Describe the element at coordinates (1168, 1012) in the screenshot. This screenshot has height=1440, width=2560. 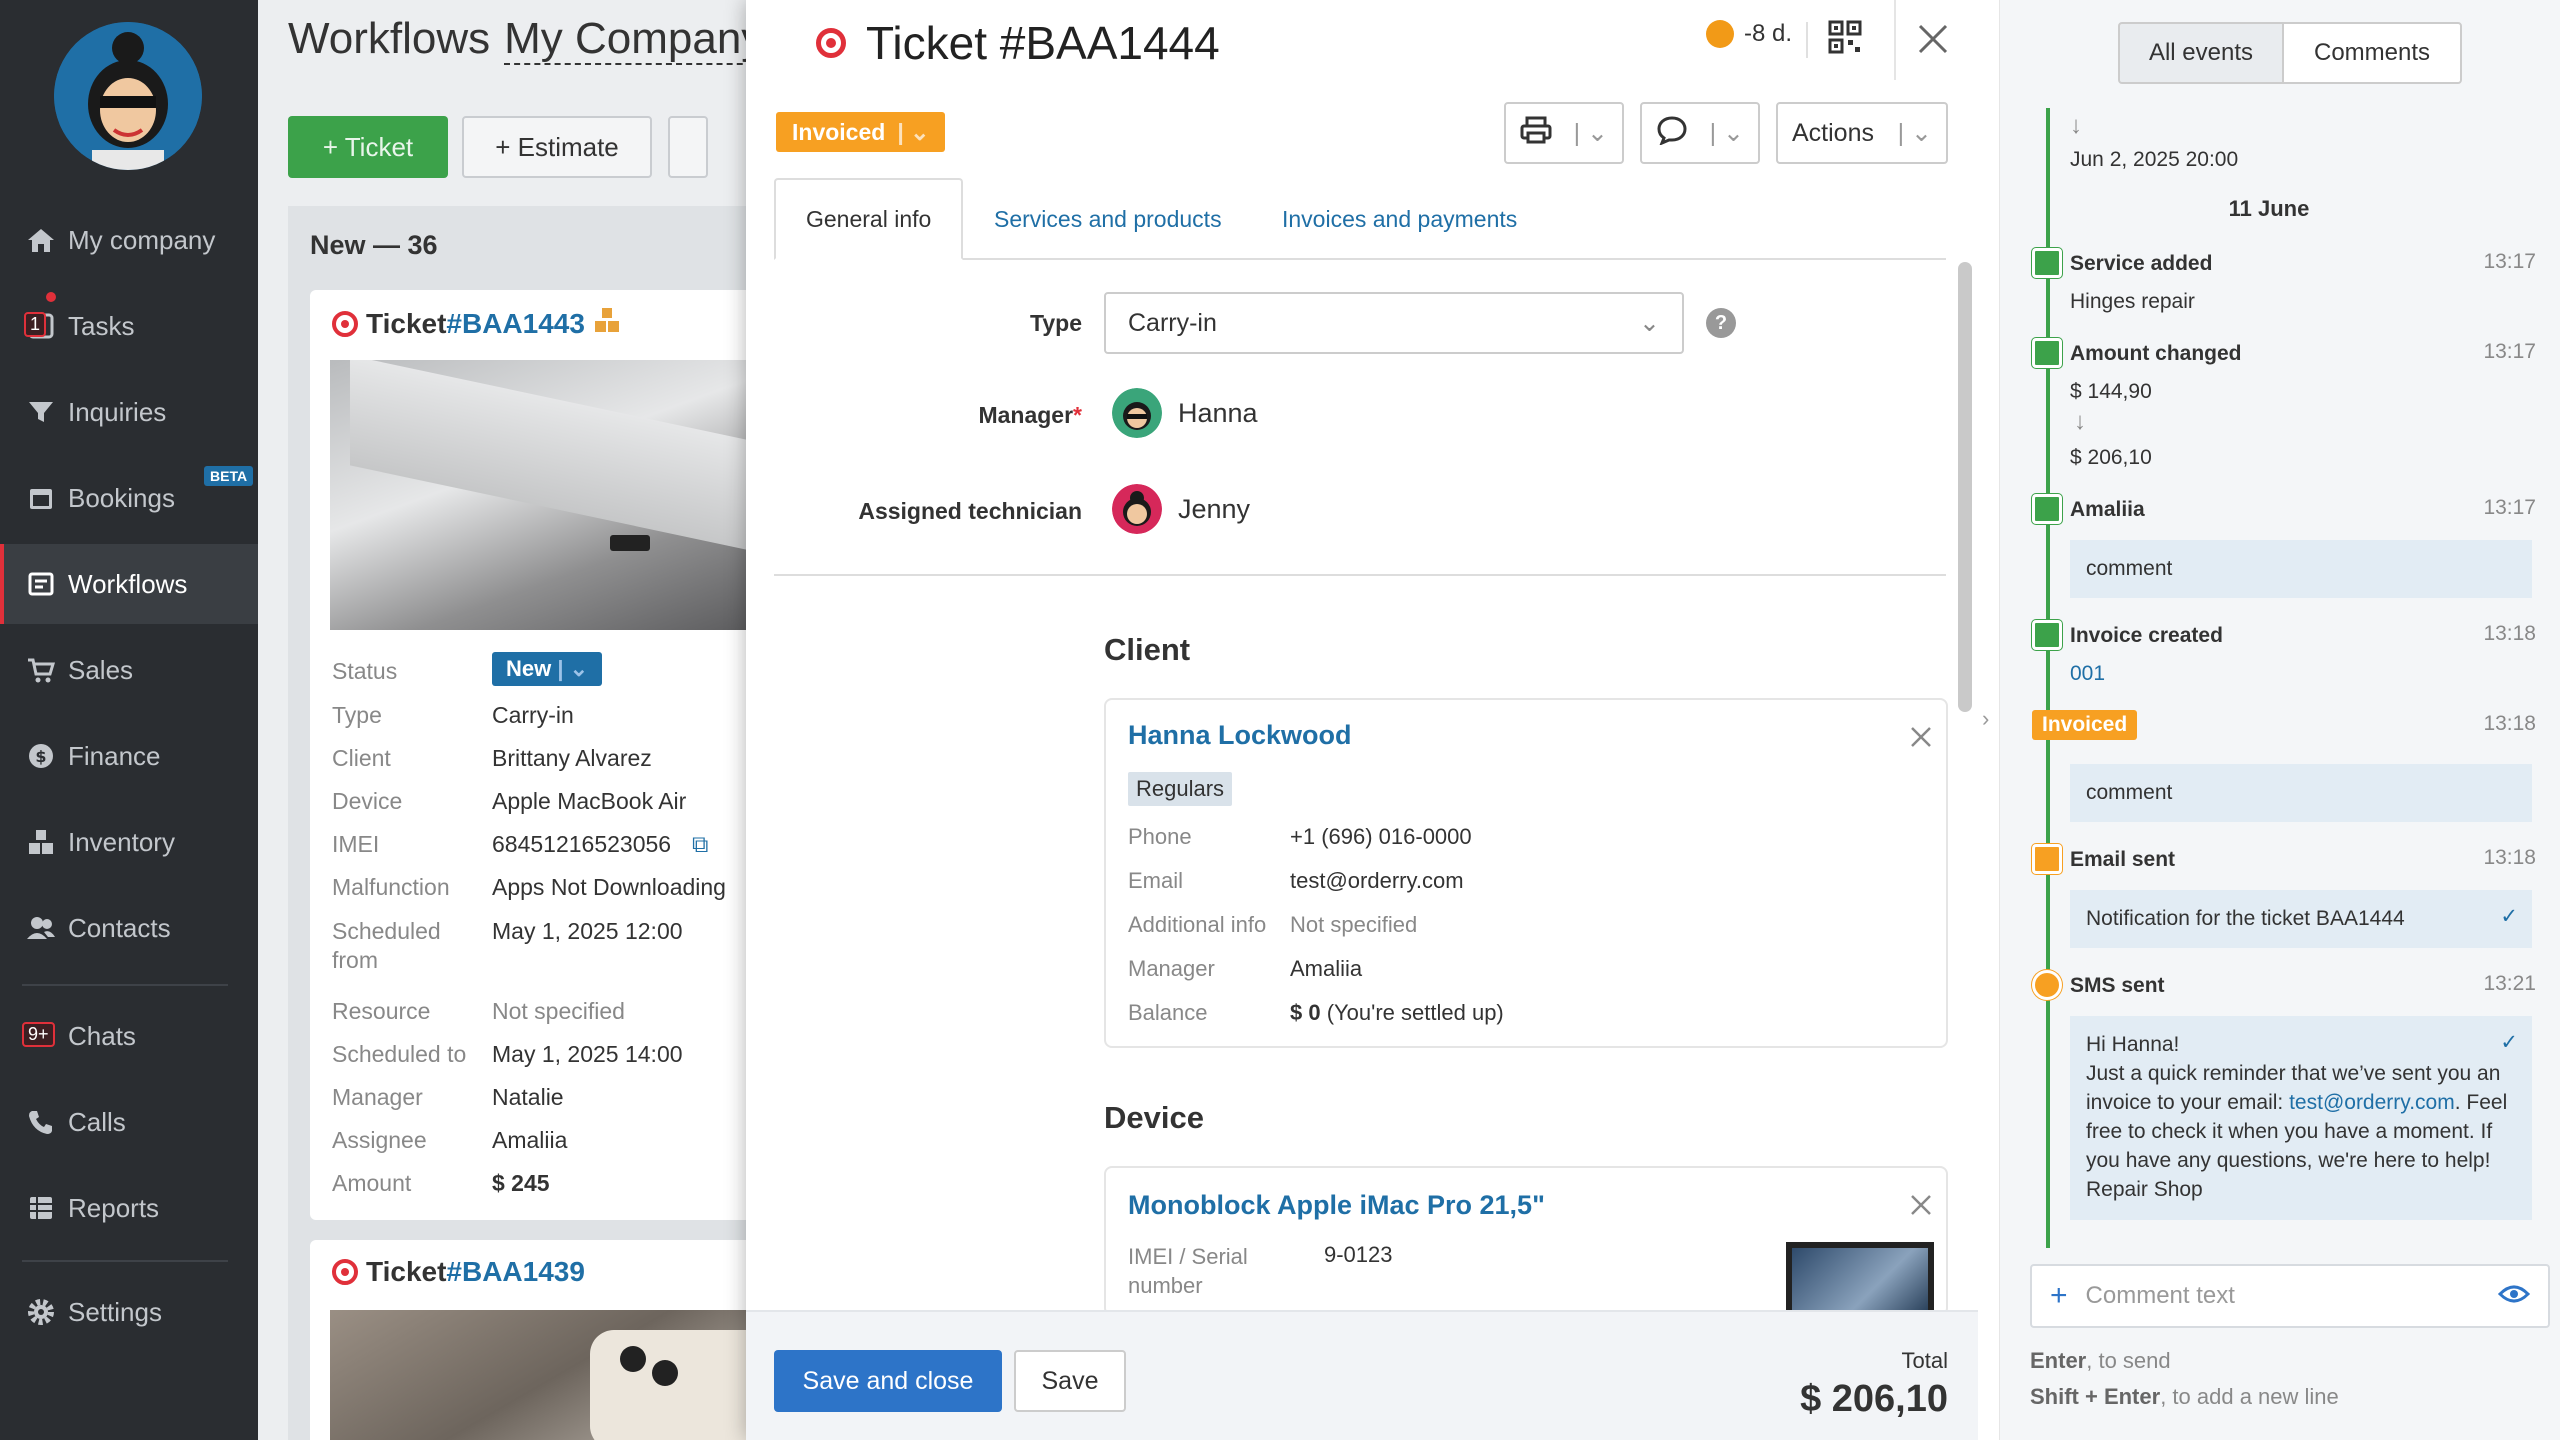
I see `field-label: Balance` at that location.